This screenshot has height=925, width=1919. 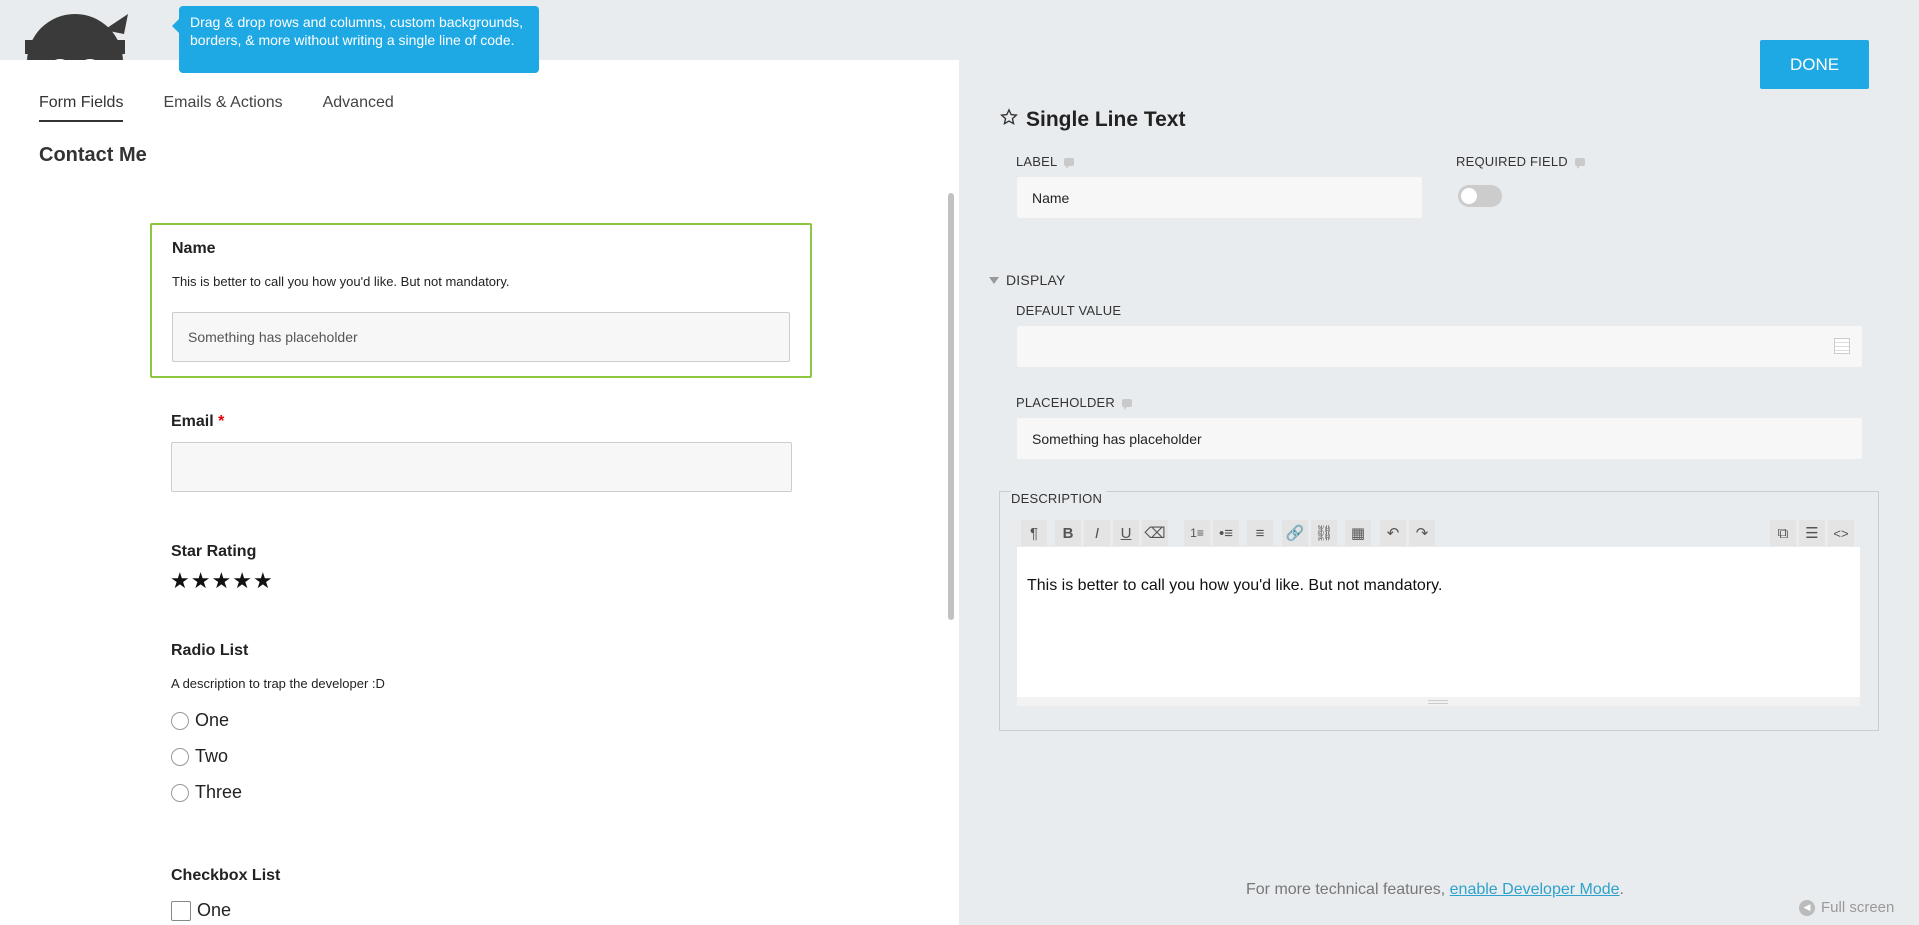 What do you see at coordinates (1068, 533) in the screenshot?
I see `bold-icon: B` at bounding box center [1068, 533].